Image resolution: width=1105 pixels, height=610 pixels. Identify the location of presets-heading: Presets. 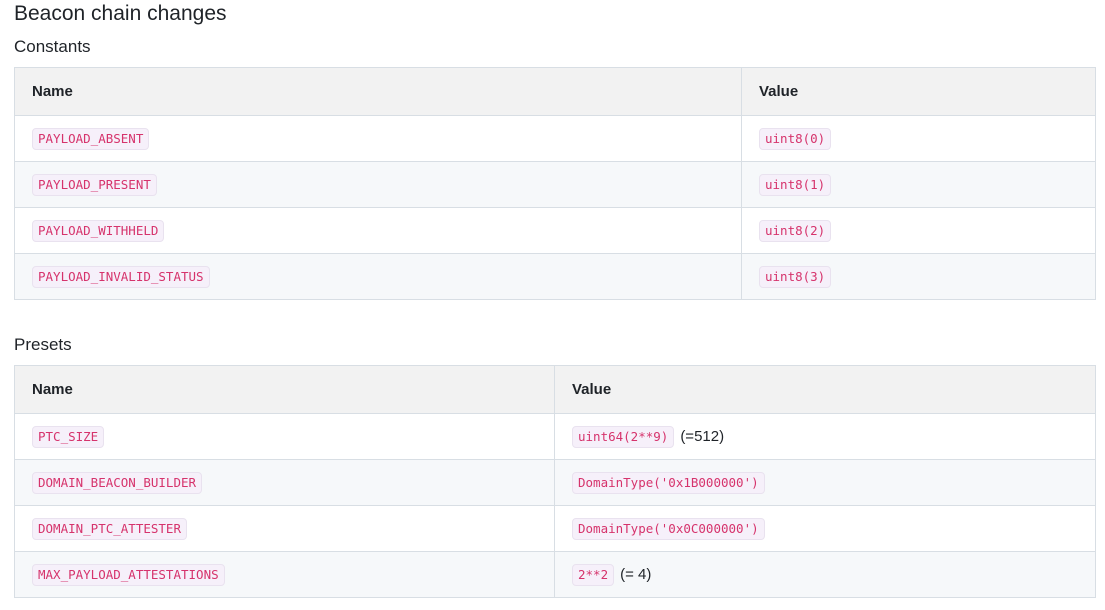
(43, 344).